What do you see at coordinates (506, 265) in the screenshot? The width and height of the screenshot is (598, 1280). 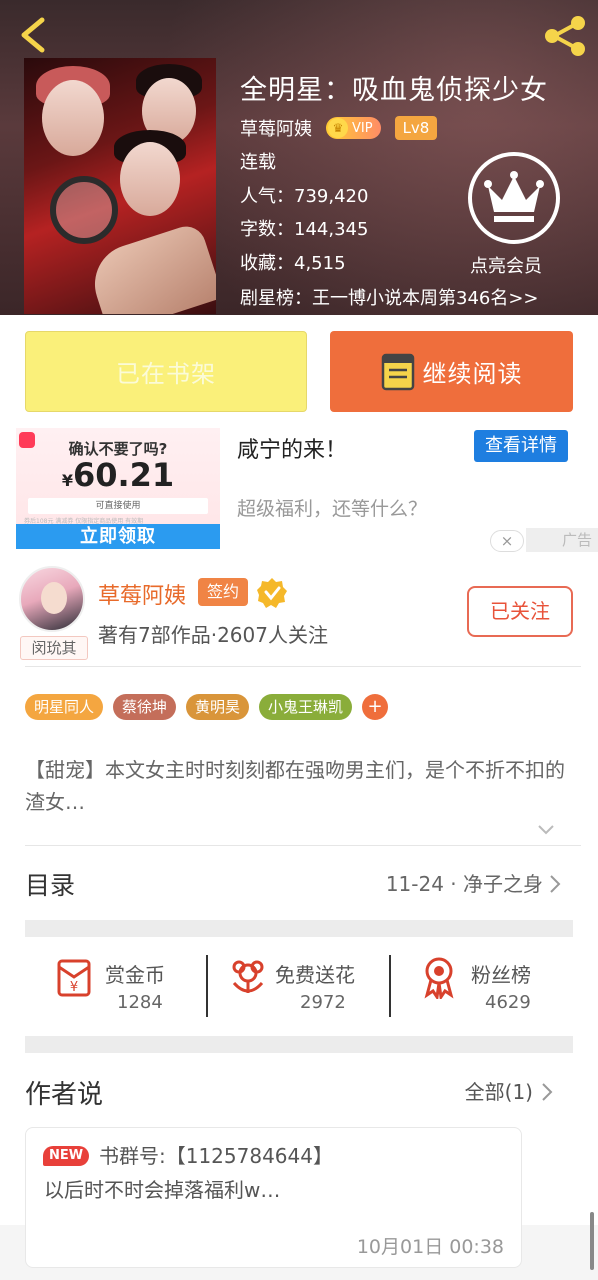 I see `member-label: 点亮会员` at bounding box center [506, 265].